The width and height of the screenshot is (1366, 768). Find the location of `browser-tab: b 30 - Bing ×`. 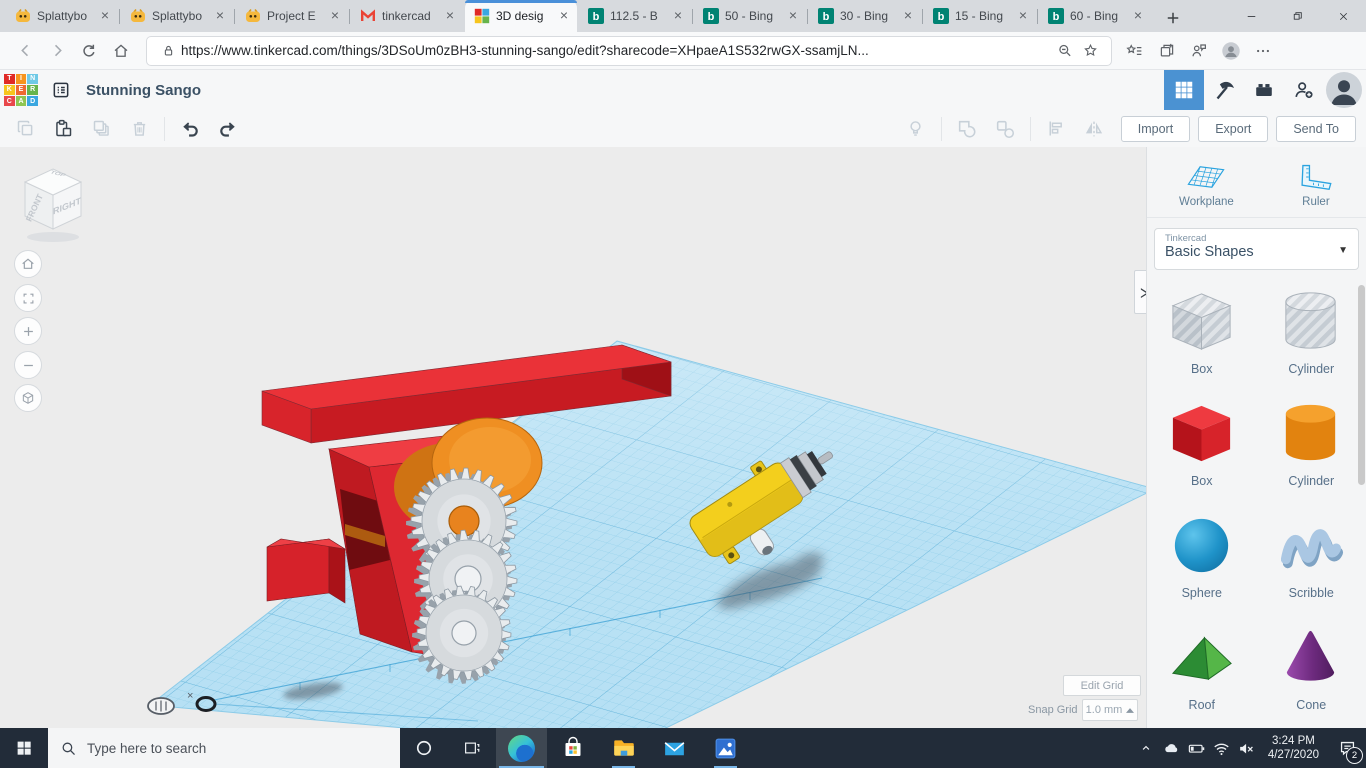

browser-tab: b 30 - Bing × is located at coordinates (865, 16).